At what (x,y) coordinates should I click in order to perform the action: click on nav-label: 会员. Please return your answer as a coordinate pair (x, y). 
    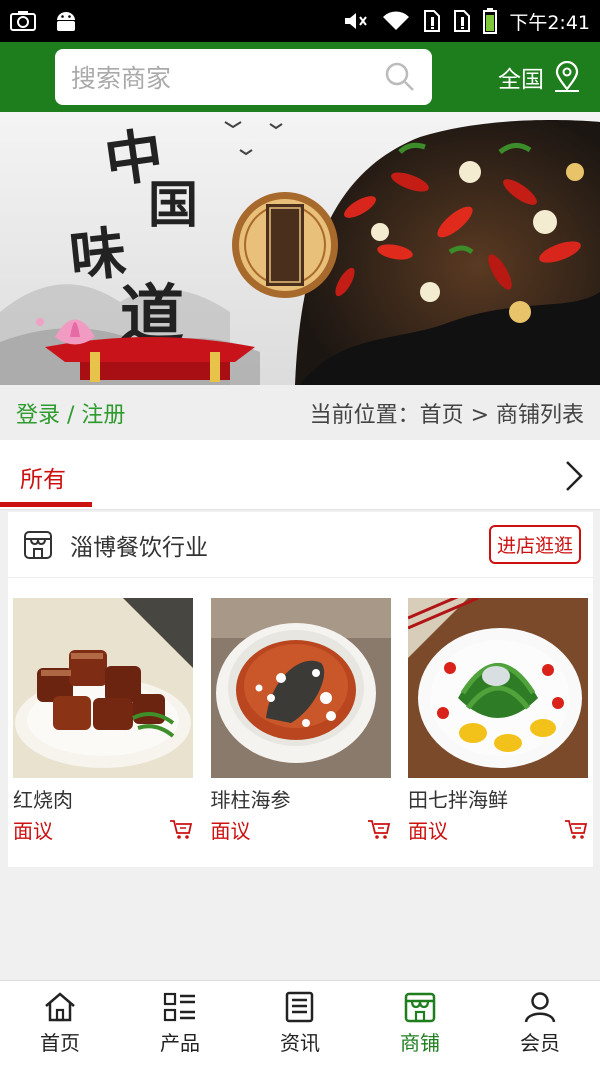
    Looking at the image, I should click on (540, 1043).